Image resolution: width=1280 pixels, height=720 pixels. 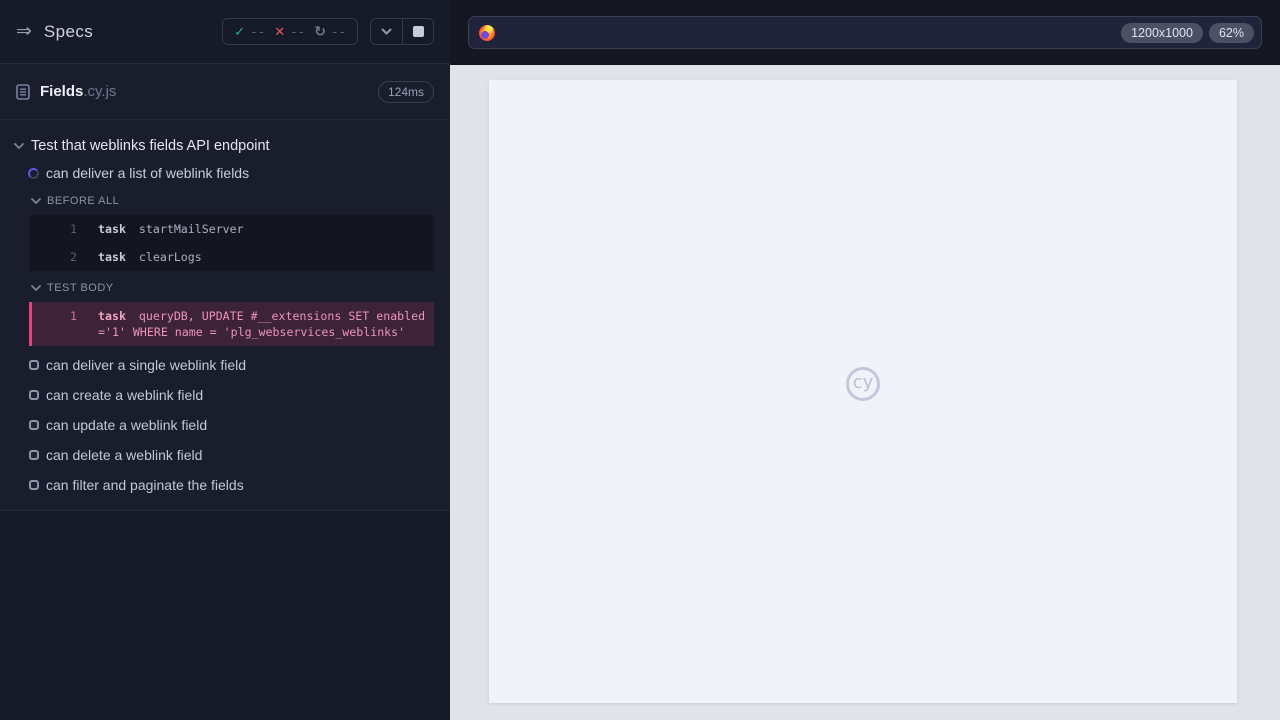 What do you see at coordinates (24, 31) in the screenshot?
I see `specs-list-toggle-icon: ⇒` at bounding box center [24, 31].